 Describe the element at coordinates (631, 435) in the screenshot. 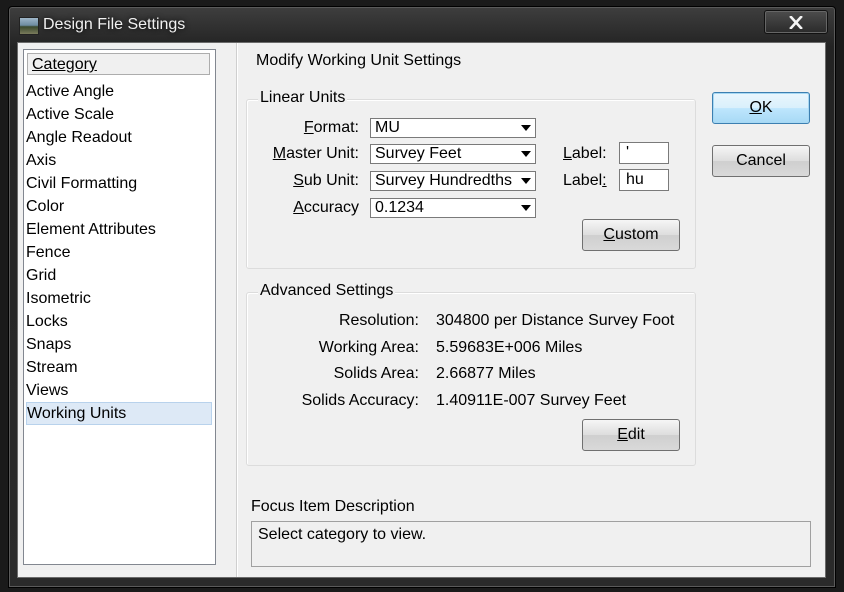

I see `edit-button: Edit` at that location.